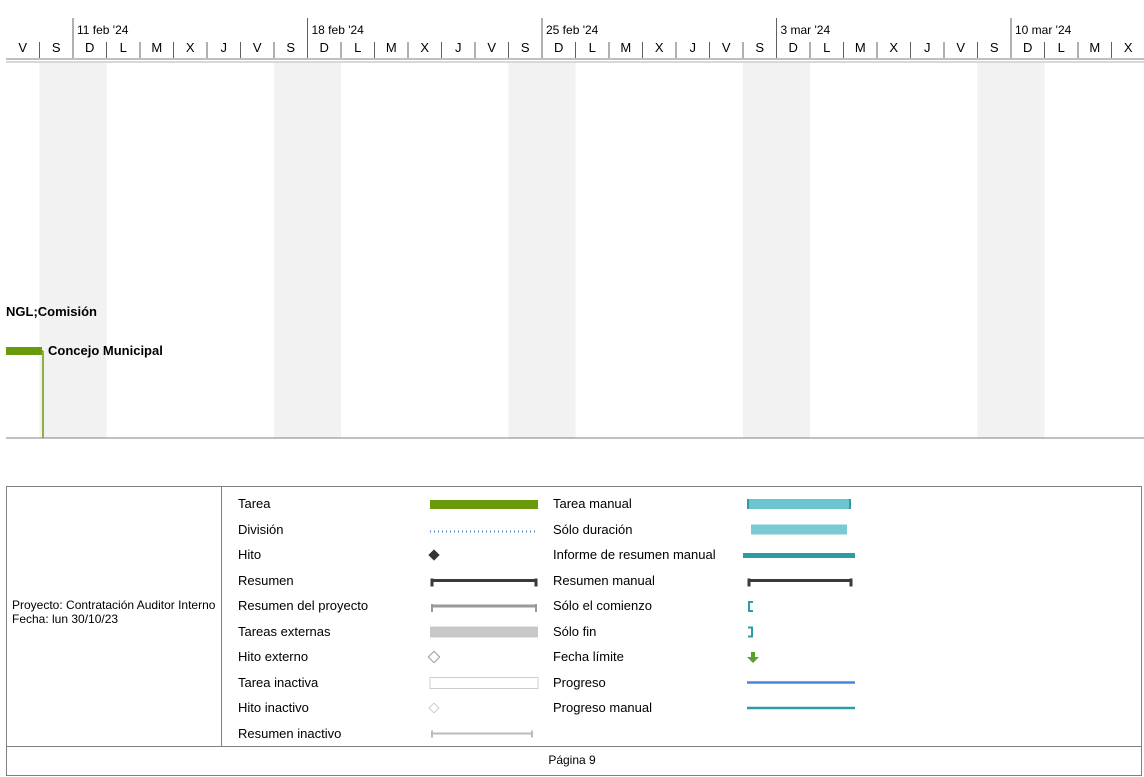 This screenshot has width=1144, height=777. What do you see at coordinates (303, 605) in the screenshot?
I see `legend-label: Resumen del proyecto` at bounding box center [303, 605].